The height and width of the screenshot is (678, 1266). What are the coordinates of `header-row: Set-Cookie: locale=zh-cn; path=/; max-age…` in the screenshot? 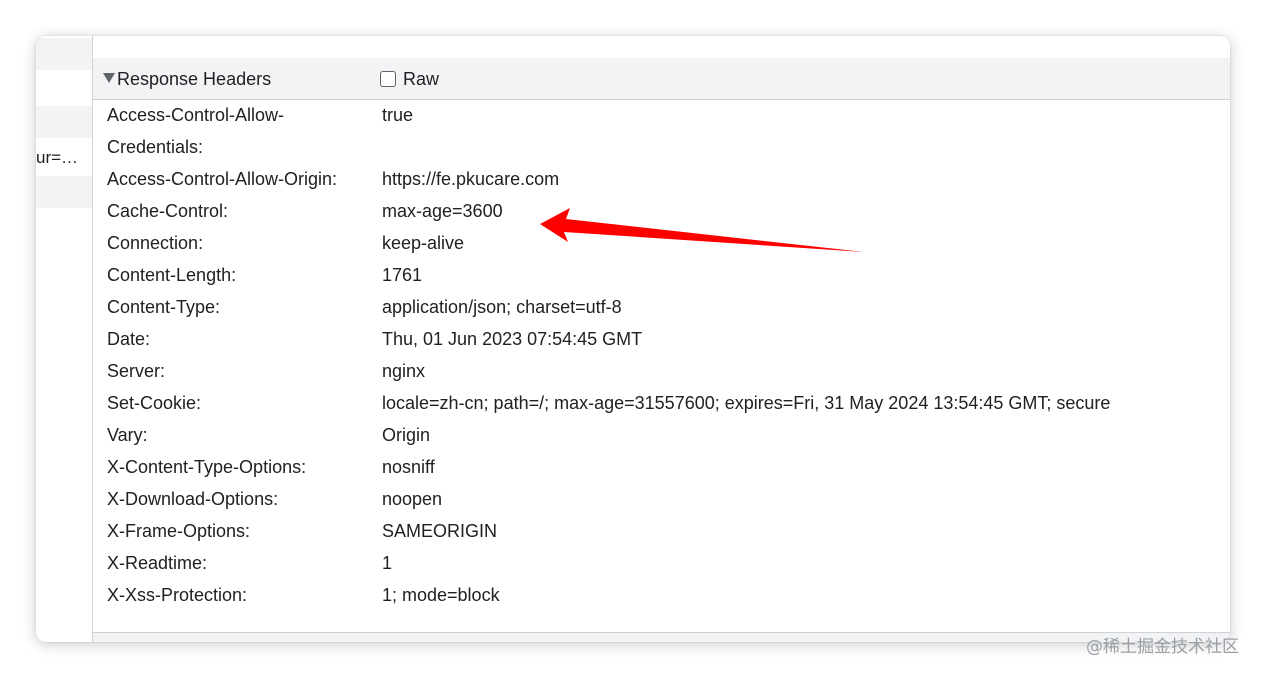 It's located at (661, 403).